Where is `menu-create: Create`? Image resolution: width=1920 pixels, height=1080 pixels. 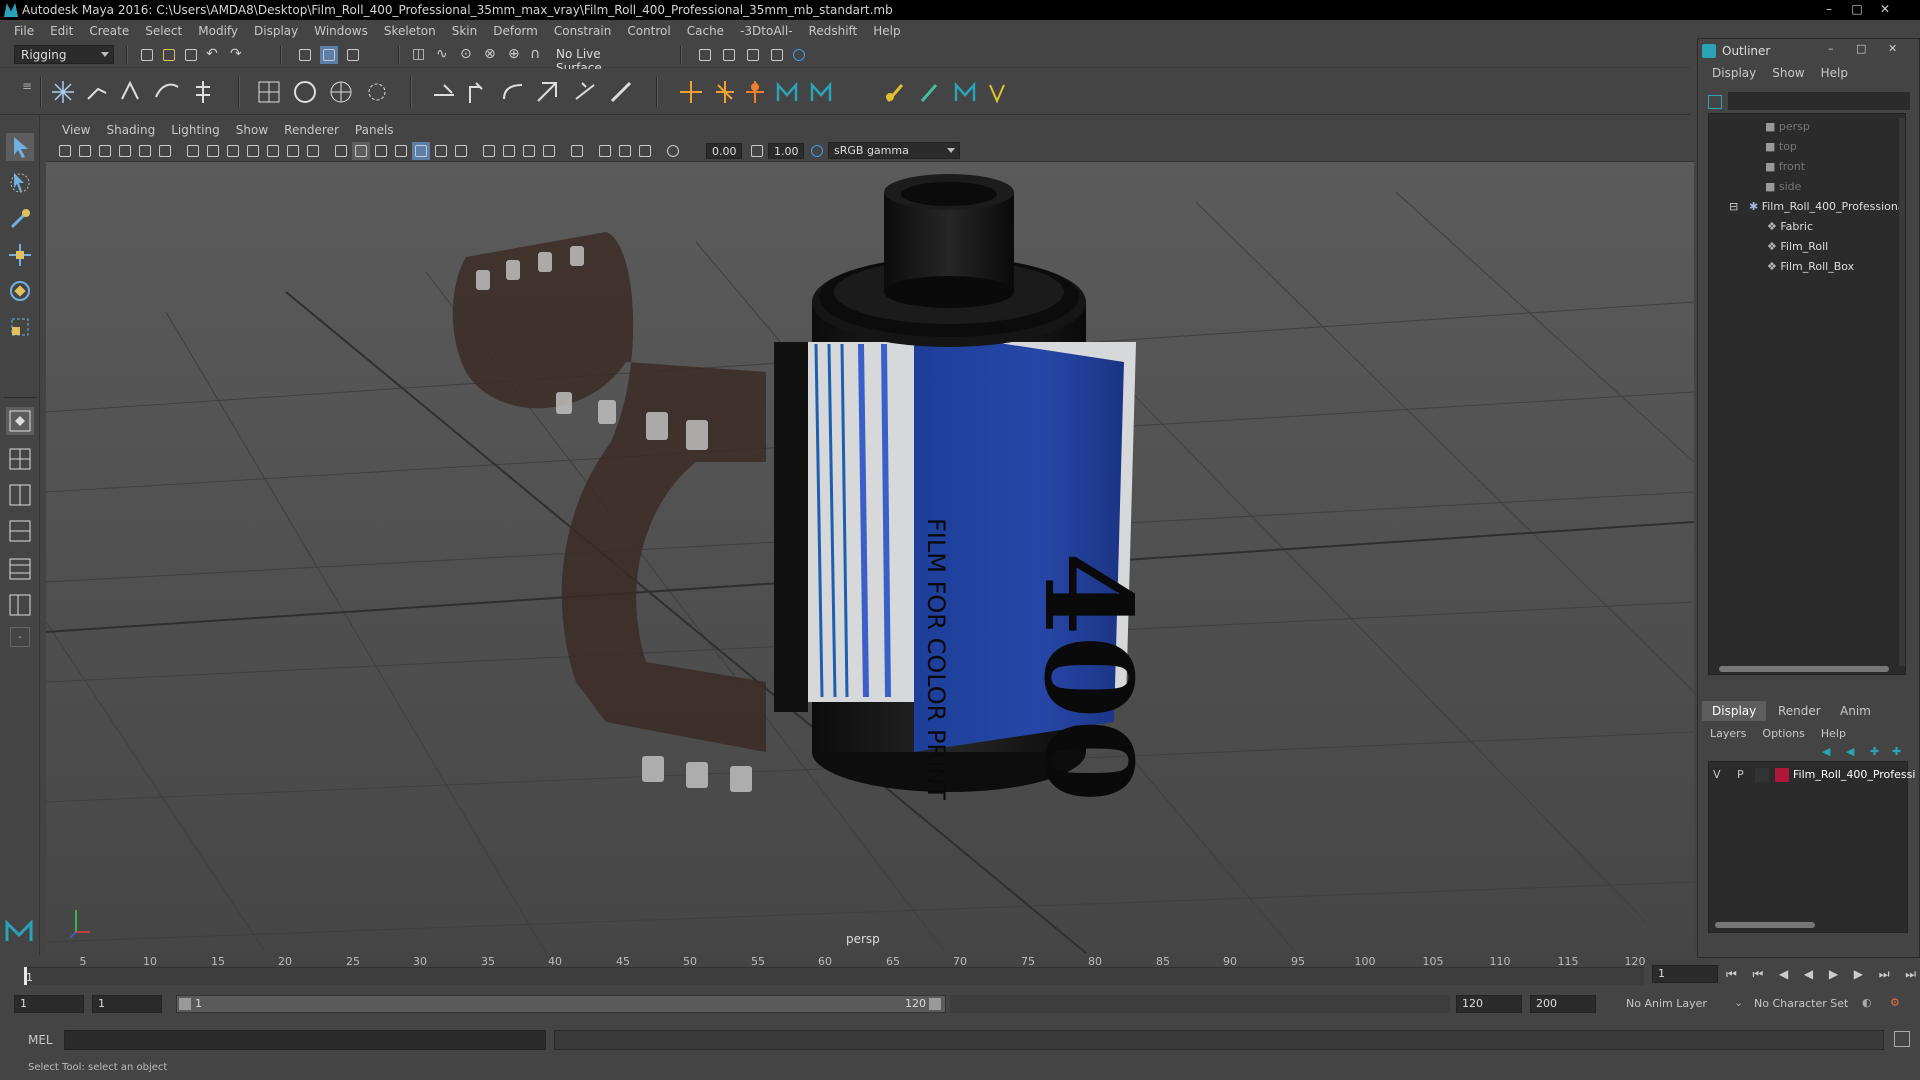
menu-create: Create is located at coordinates (109, 31).